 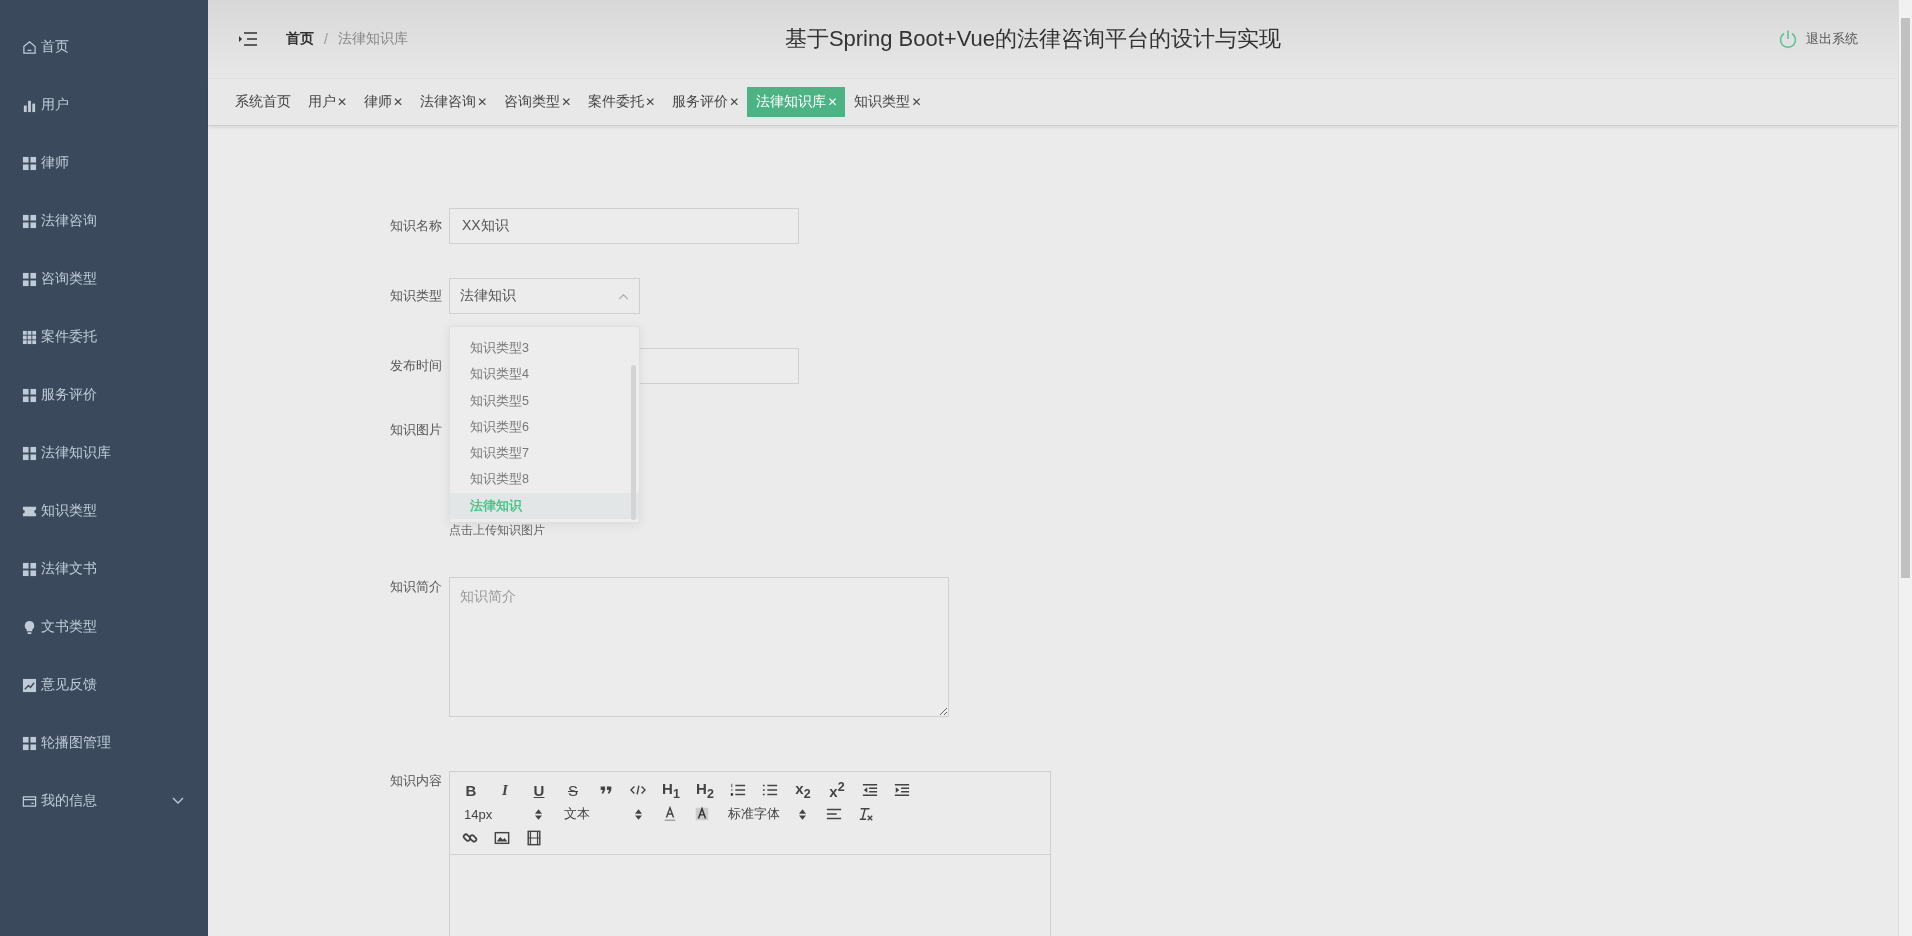 I want to click on field-label: 知识图片, so click(x=415, y=430).